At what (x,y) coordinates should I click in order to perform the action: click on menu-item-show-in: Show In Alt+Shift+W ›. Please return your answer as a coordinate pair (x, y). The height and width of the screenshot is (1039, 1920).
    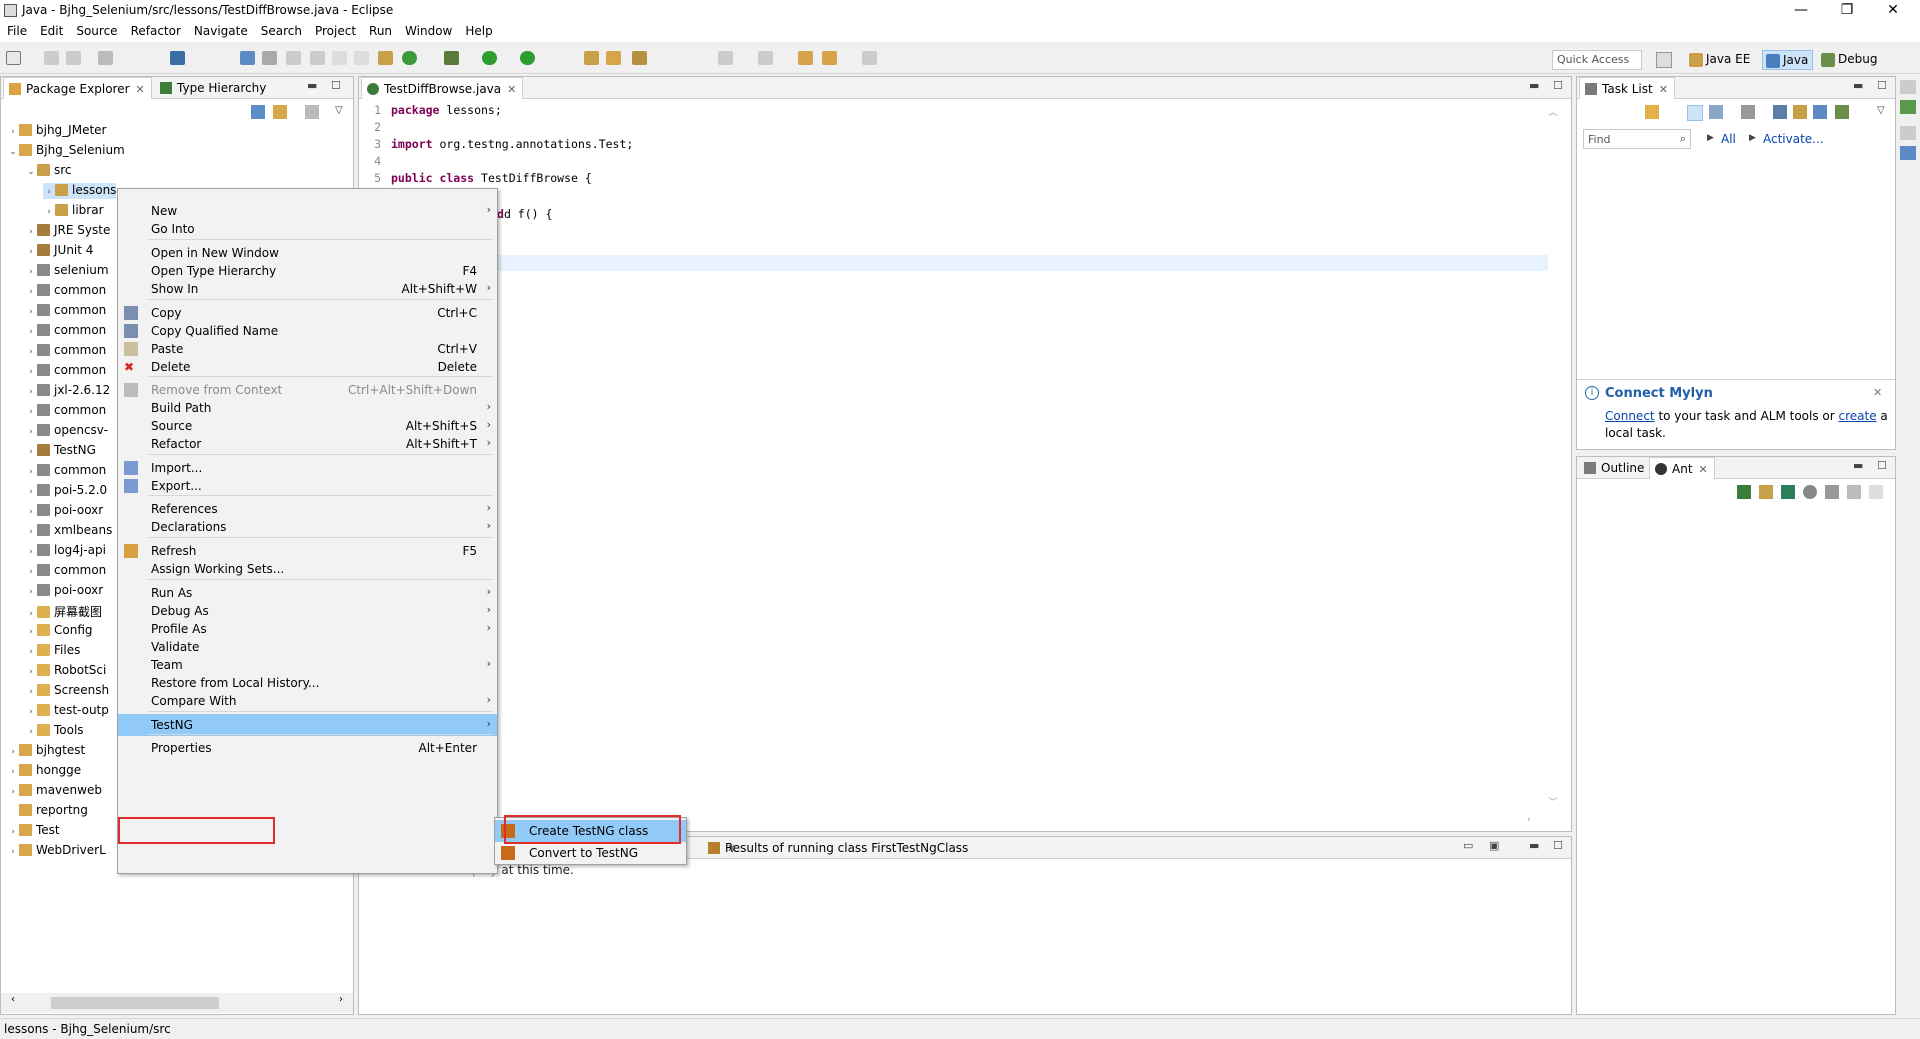
    Looking at the image, I should click on (307, 289).